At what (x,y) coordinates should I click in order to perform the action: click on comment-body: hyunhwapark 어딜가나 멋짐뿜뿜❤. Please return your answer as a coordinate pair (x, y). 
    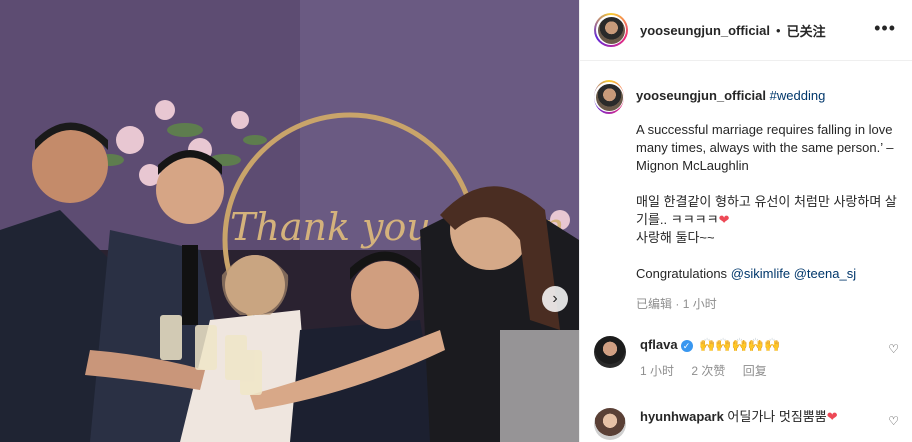
    Looking at the image, I should click on (739, 417).